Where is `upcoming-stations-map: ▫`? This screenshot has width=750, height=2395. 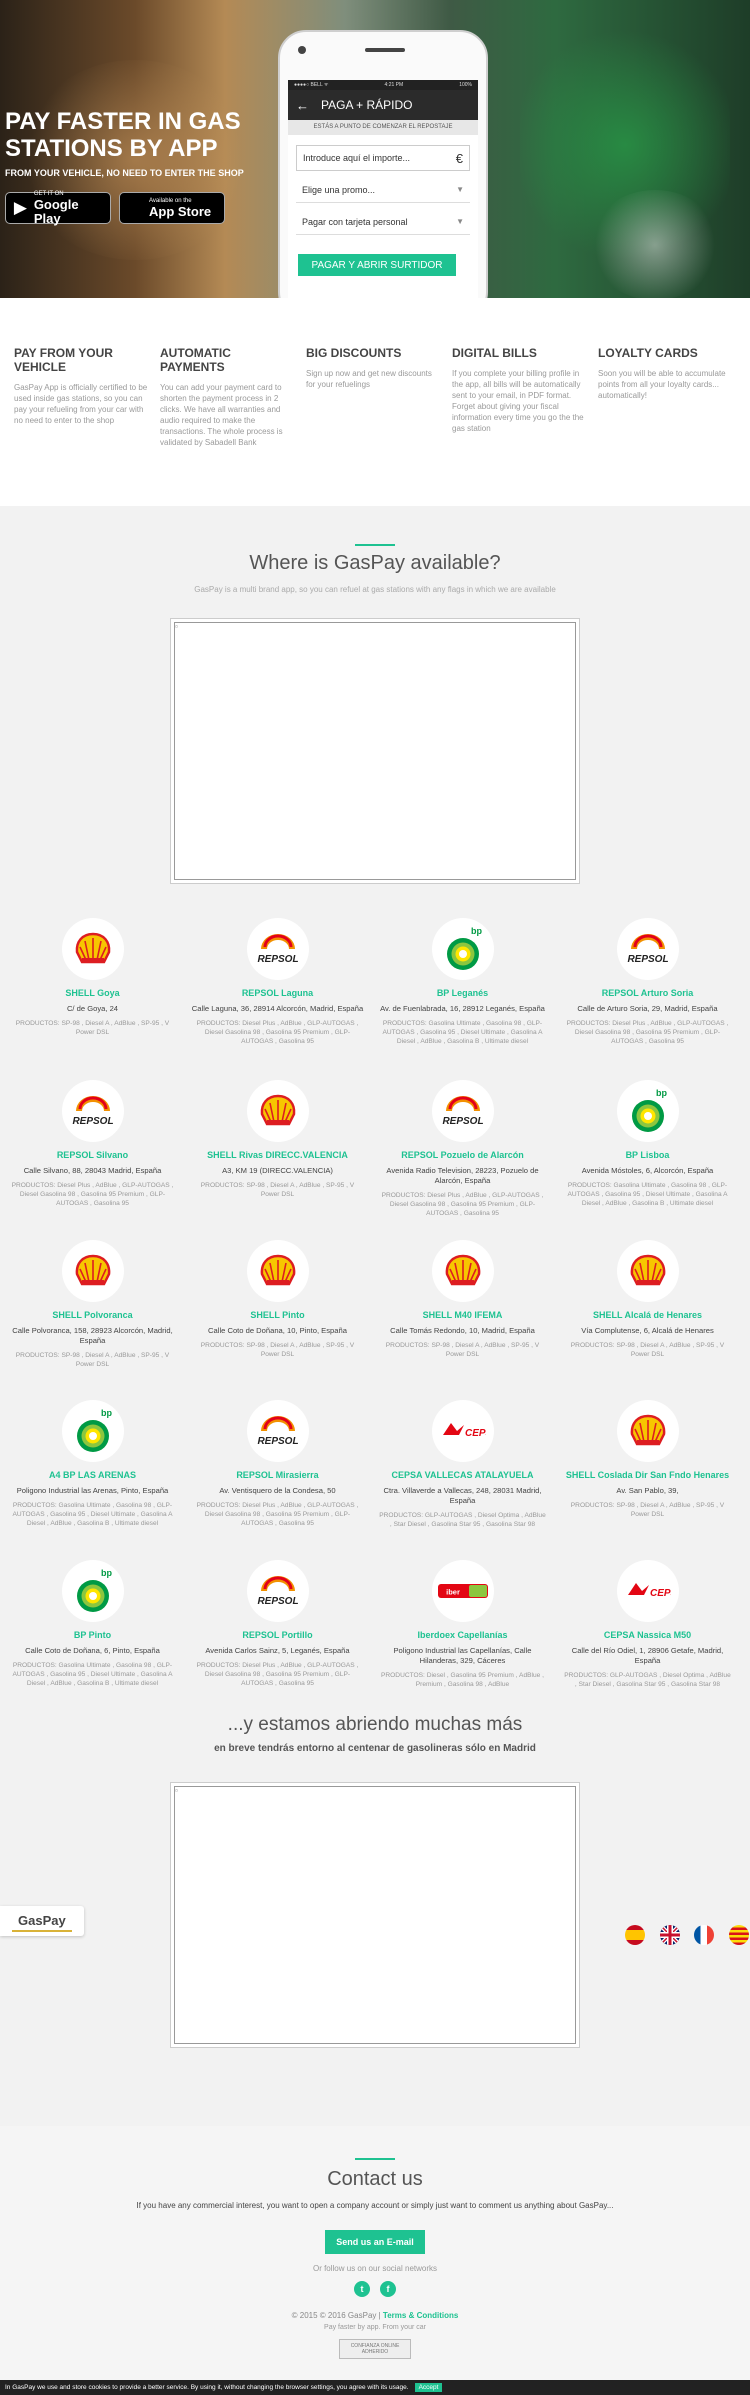
upcoming-stations-map: ▫ is located at coordinates (375, 1915).